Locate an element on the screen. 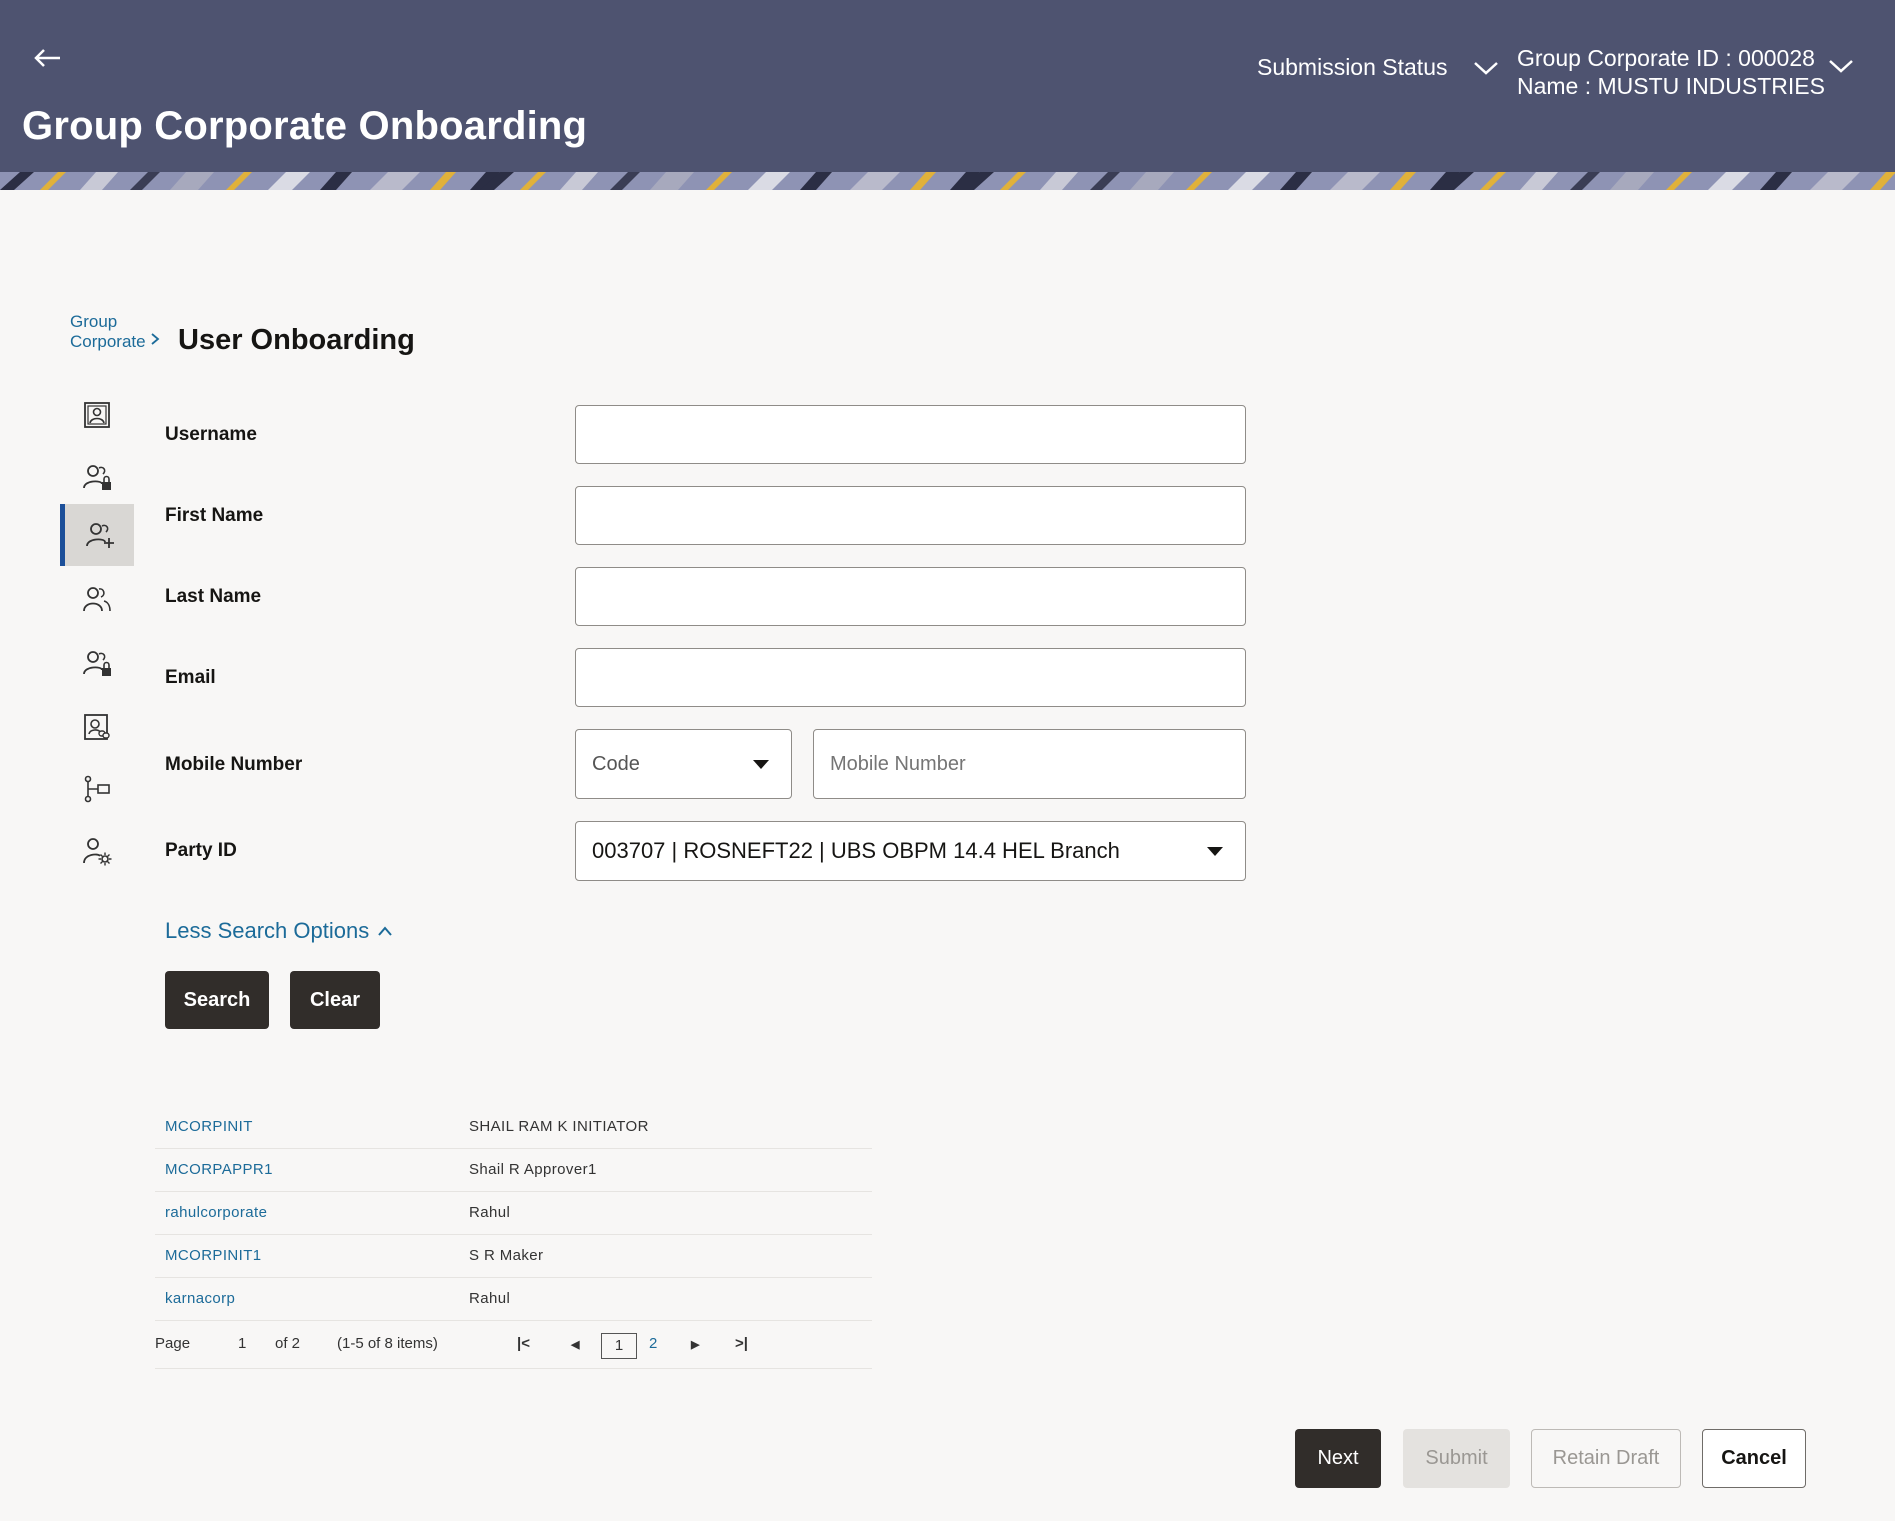 This screenshot has width=1895, height=1521. document-link-icon is located at coordinates (97, 727).